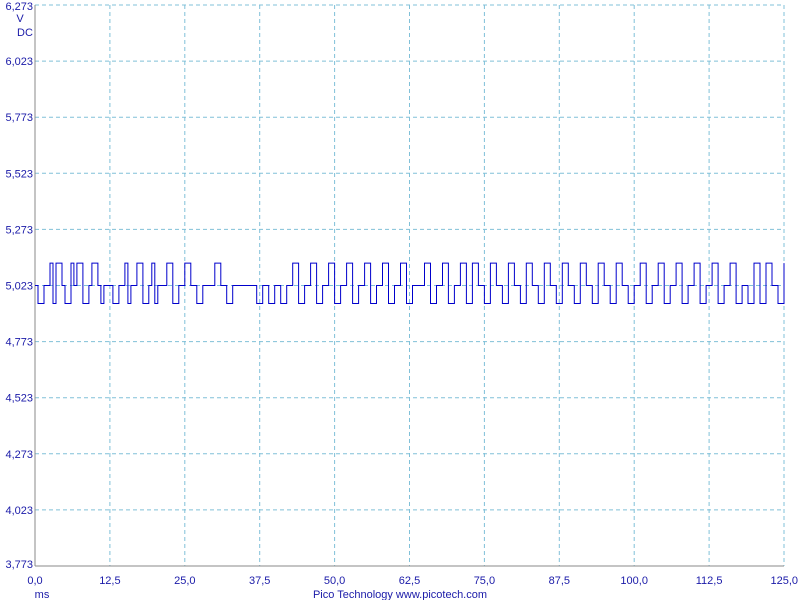 This screenshot has height=600, width=800. I want to click on x-tick-label: 50,0, so click(334, 581).